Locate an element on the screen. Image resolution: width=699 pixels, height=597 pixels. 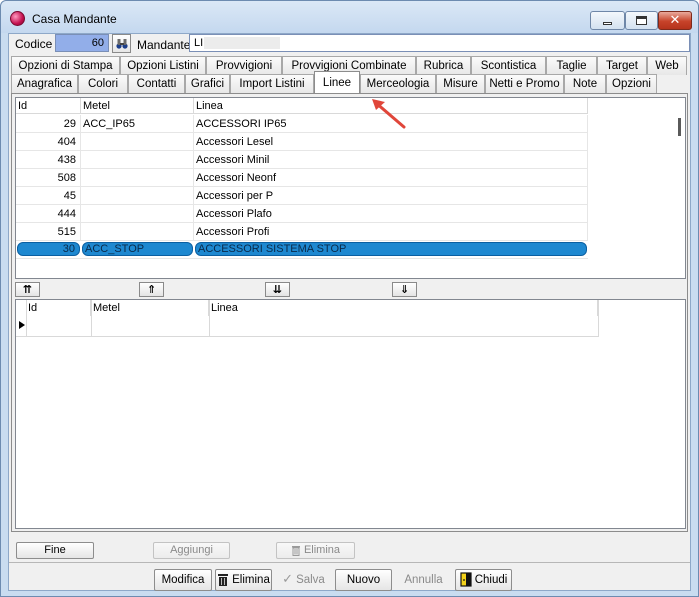
table-row: 444 Accessori Plafo is located at coordinates (302, 214).